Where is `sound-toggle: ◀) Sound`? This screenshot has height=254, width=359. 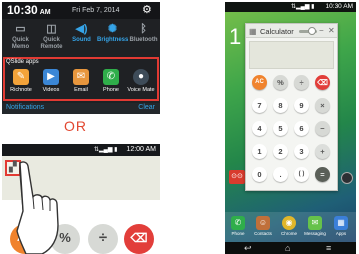 sound-toggle: ◀) Sound is located at coordinates (81, 32).